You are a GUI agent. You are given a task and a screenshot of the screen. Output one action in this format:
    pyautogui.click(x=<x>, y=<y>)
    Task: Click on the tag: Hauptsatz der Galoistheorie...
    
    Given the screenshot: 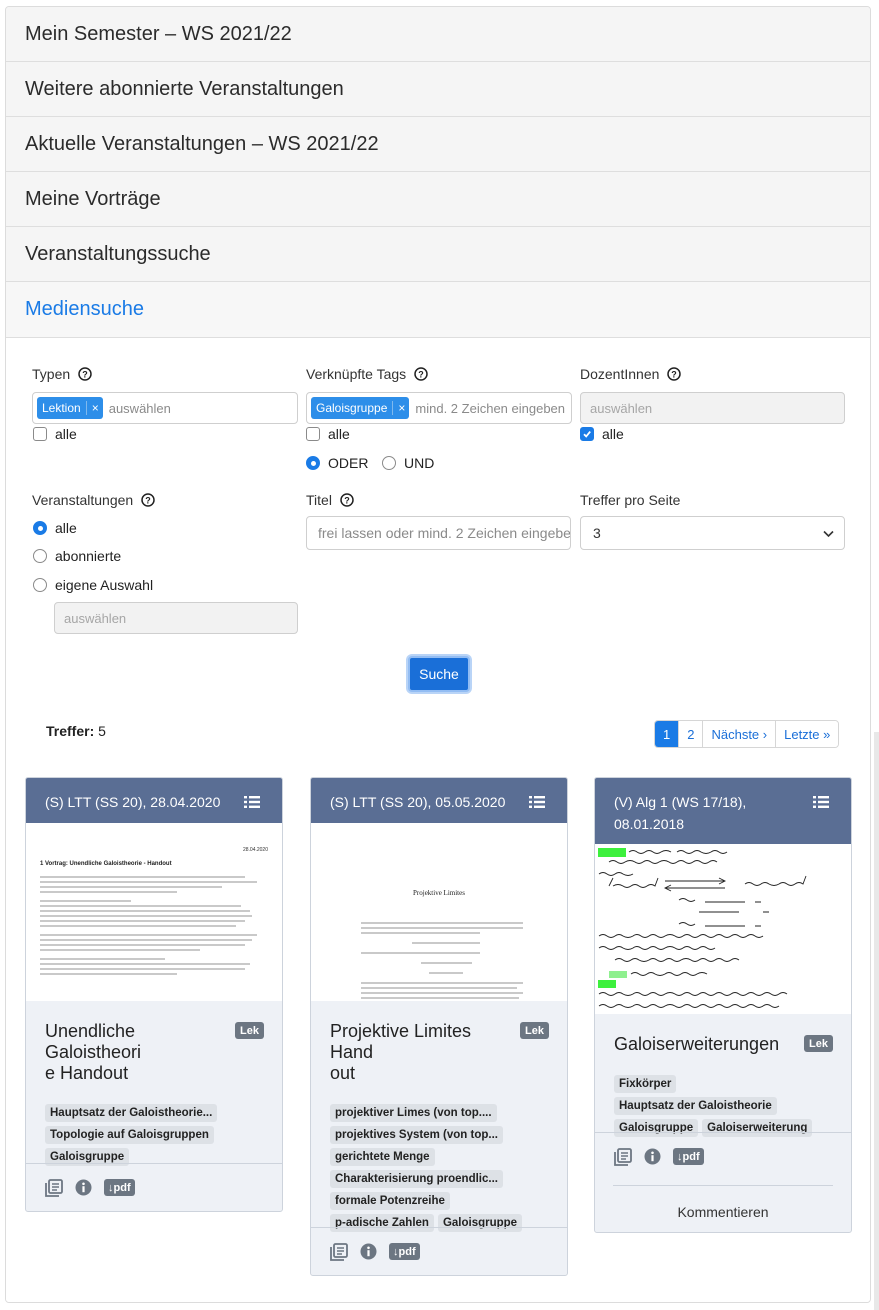 What is the action you would take?
    pyautogui.click(x=131, y=1113)
    